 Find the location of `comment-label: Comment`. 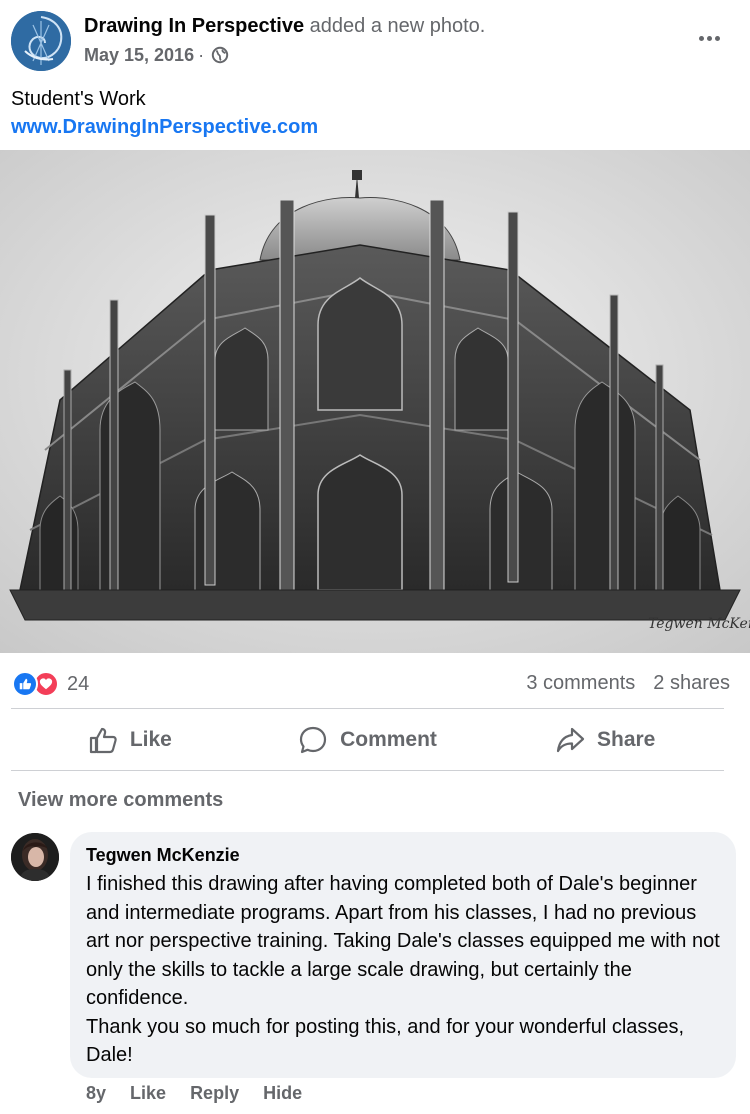

comment-label: Comment is located at coordinates (388, 739).